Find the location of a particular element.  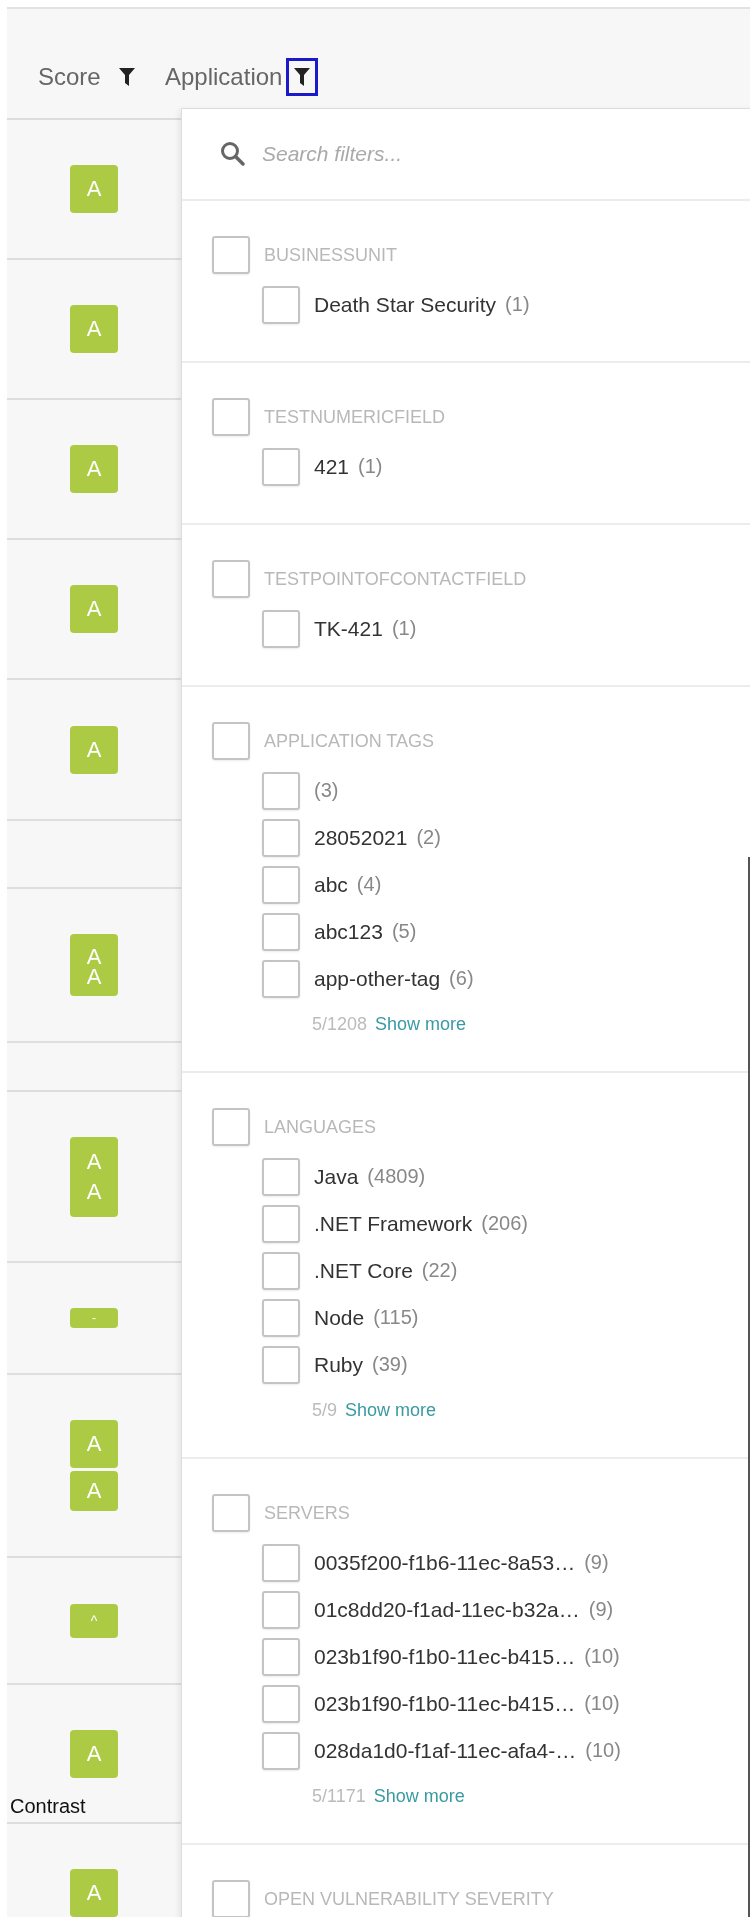

option-label: .NET Core is located at coordinates (363, 1270).